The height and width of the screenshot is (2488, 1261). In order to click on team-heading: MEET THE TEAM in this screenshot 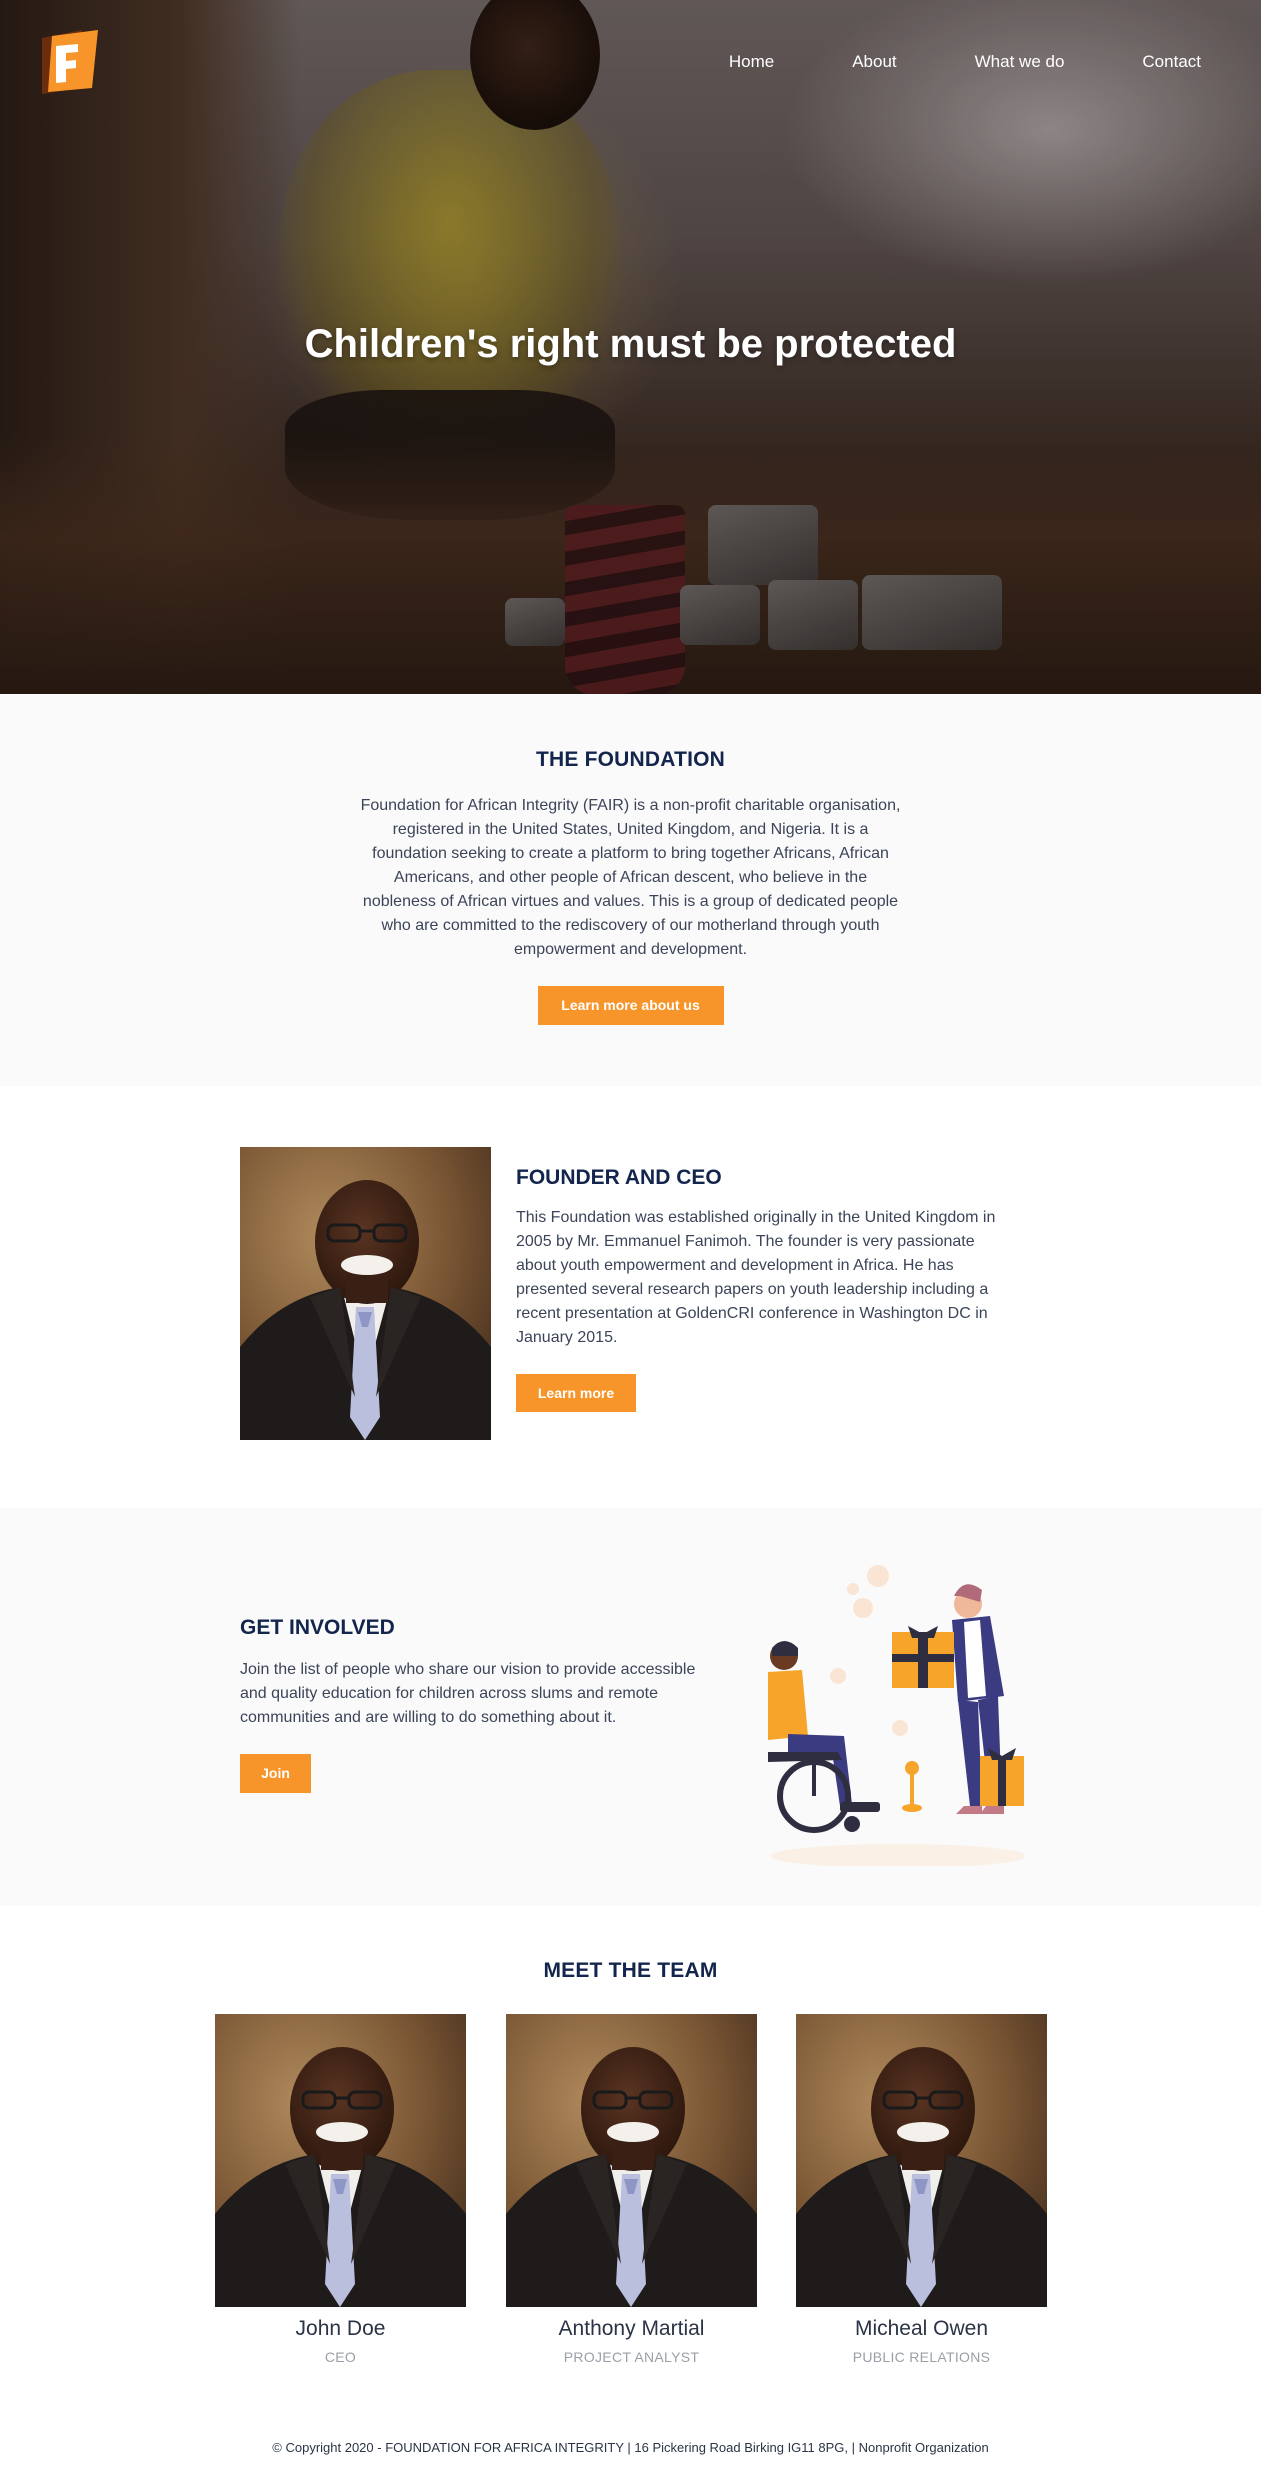, I will do `click(630, 1970)`.